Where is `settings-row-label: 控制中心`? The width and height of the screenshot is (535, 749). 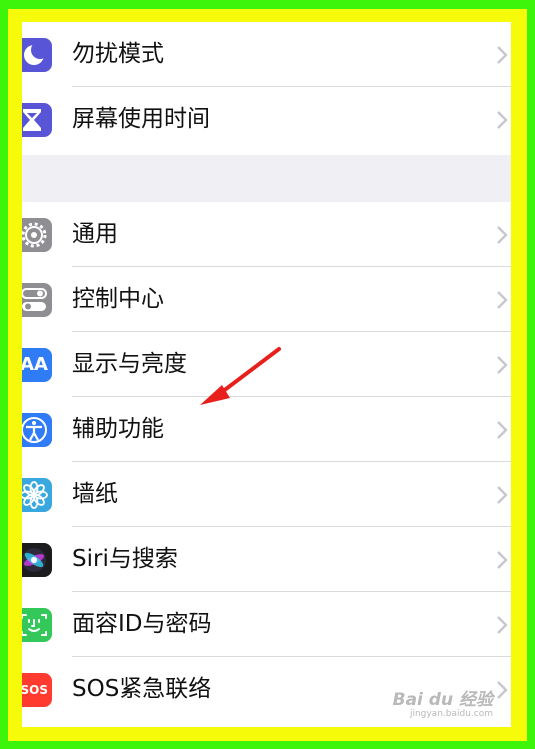 settings-row-label: 控制中心 is located at coordinates (118, 299).